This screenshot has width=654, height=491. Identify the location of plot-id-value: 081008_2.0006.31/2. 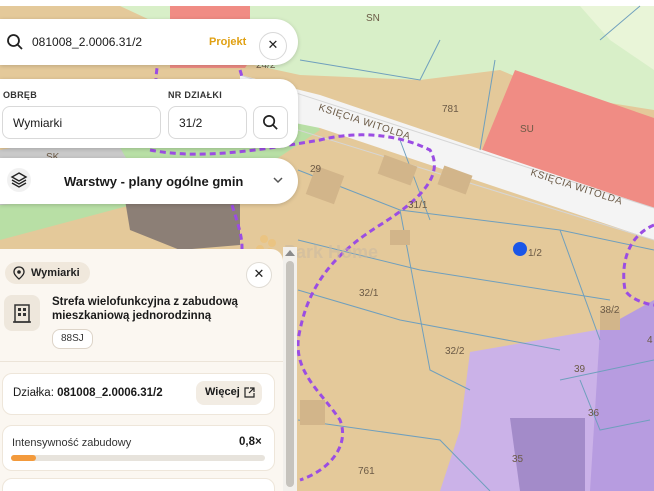
(110, 393).